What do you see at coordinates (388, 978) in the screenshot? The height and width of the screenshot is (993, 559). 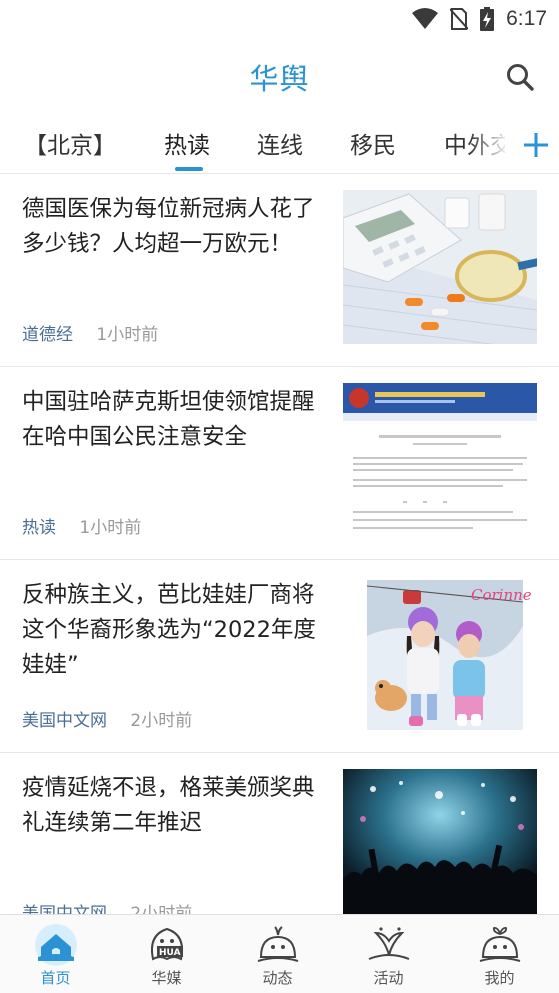 I see `nav-label: 活动` at bounding box center [388, 978].